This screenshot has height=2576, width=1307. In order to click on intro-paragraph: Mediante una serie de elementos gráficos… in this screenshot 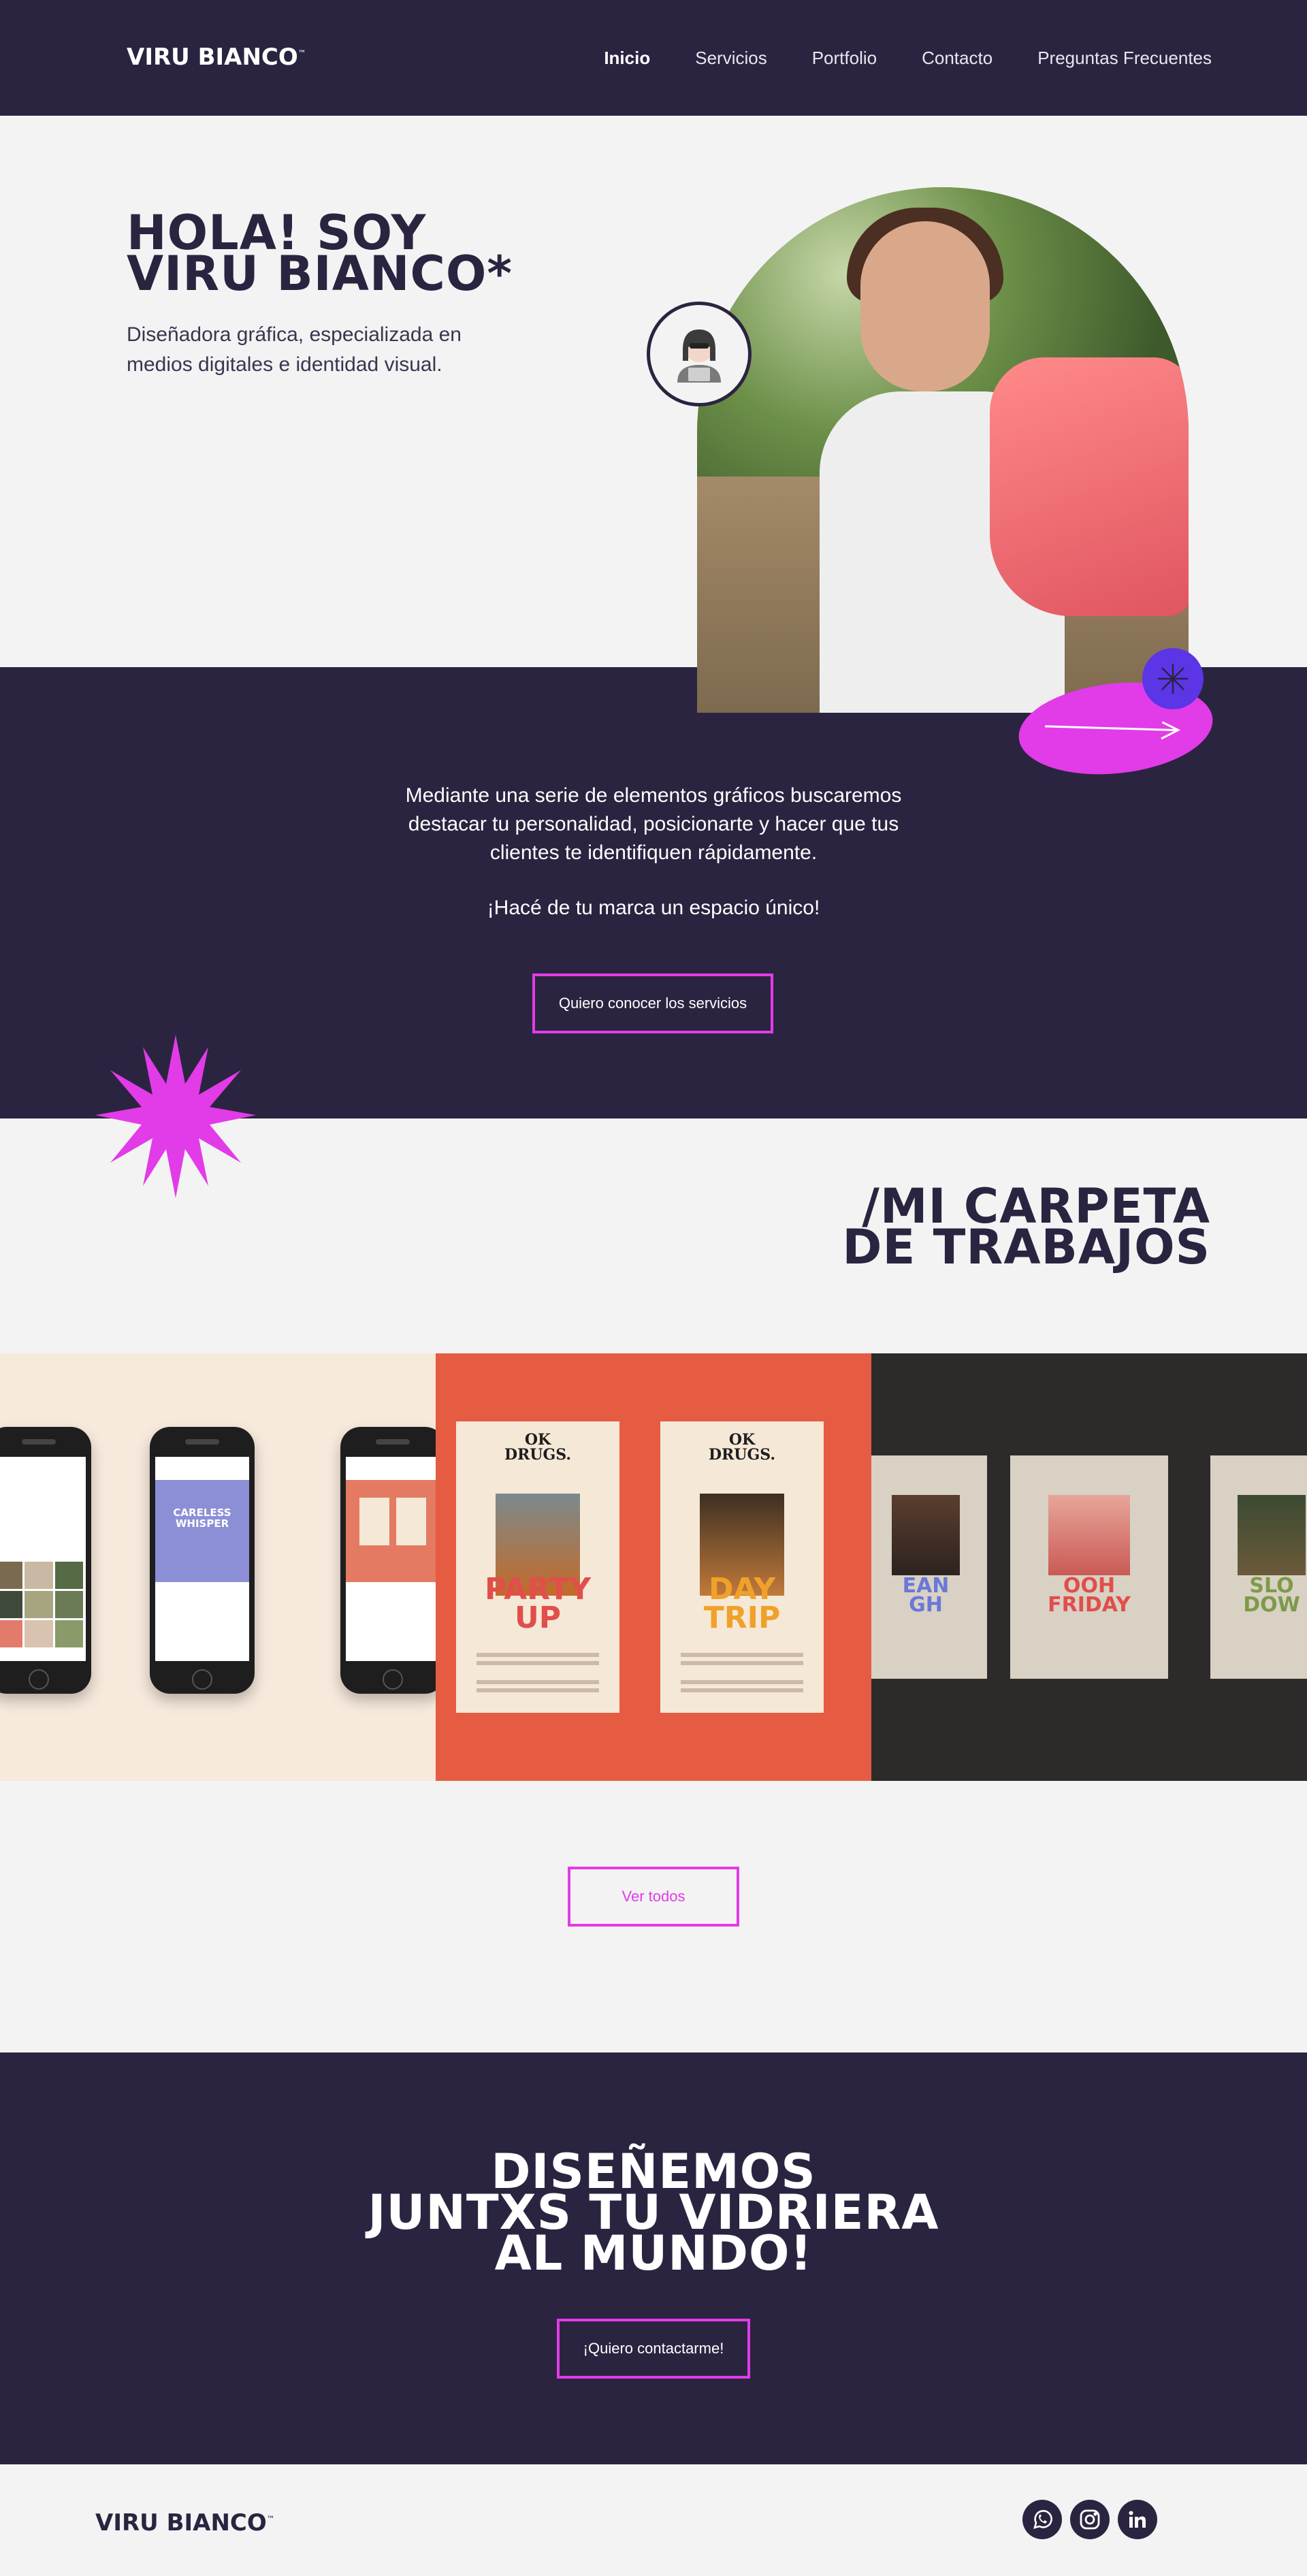, I will do `click(654, 824)`.